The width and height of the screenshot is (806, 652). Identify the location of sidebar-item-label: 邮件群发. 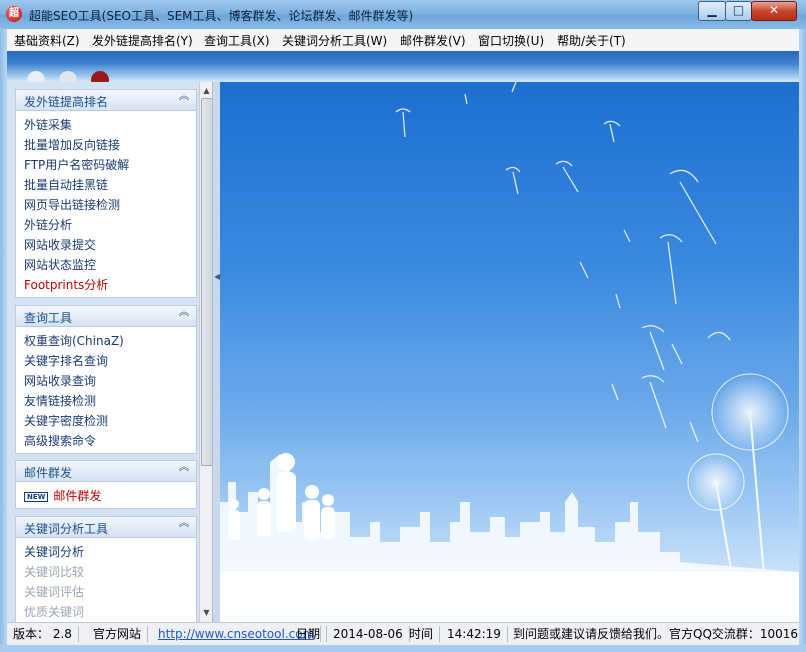
(77, 496).